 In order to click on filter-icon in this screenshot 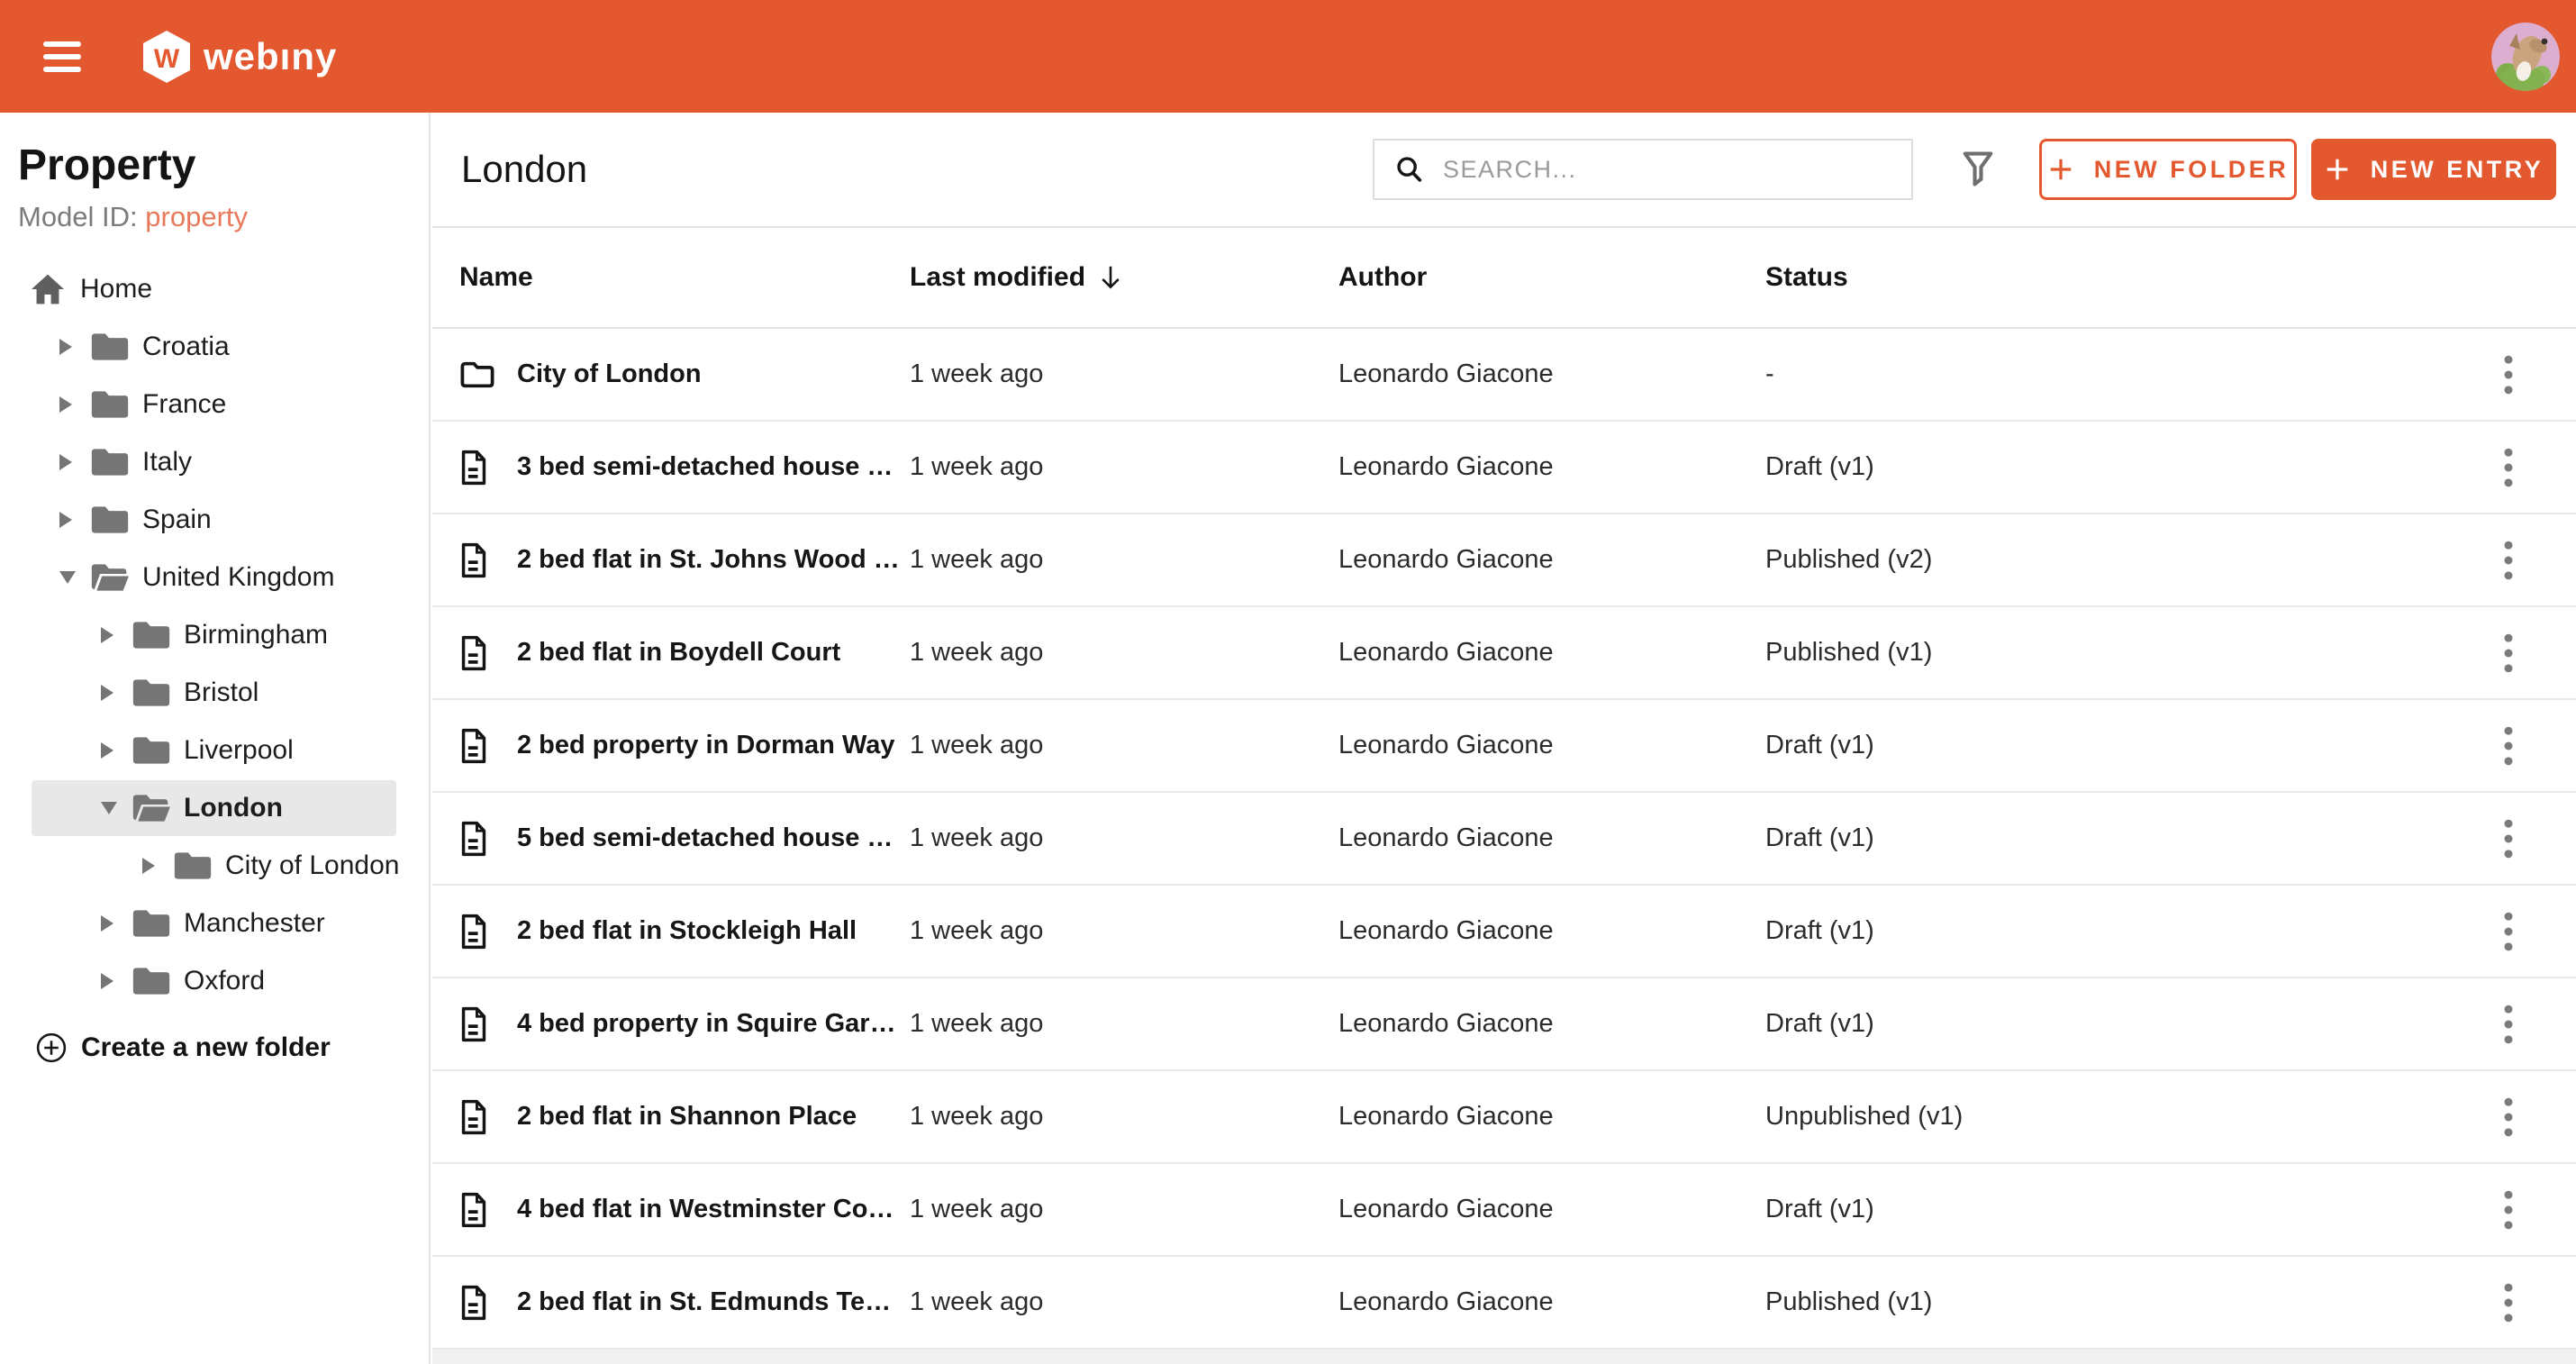, I will do `click(1978, 169)`.